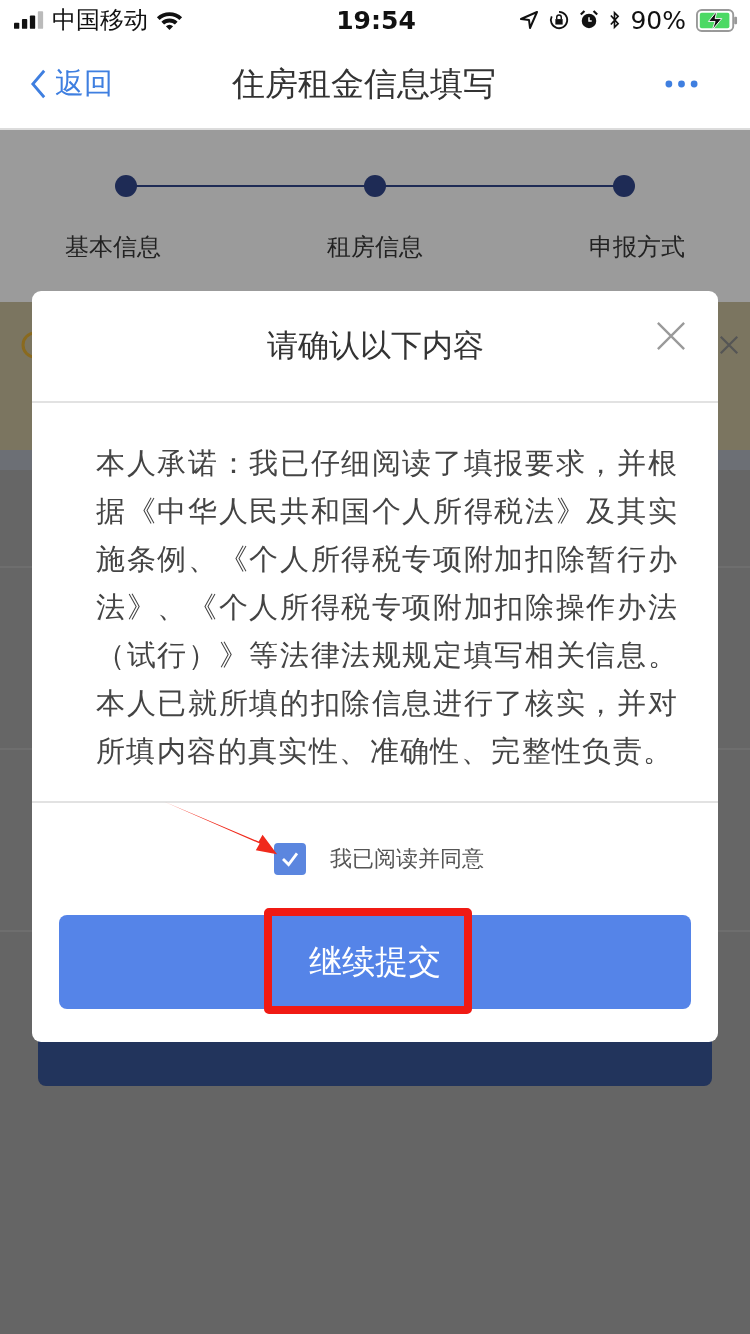 This screenshot has height=1334, width=750. What do you see at coordinates (407, 859) in the screenshot?
I see `agreement-label: 我已阅读并同意` at bounding box center [407, 859].